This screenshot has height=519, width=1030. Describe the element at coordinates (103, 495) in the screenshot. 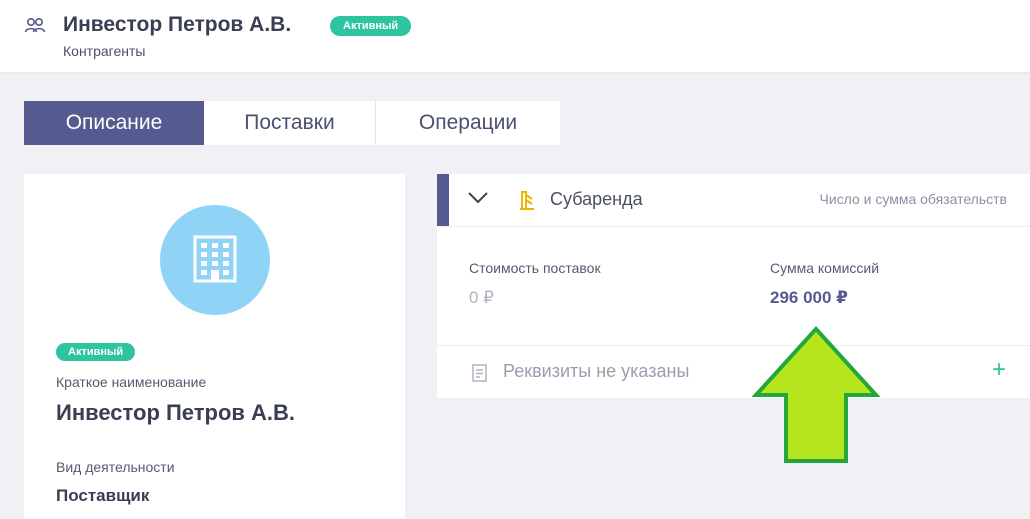

I see `activity-value: Поставщик` at that location.